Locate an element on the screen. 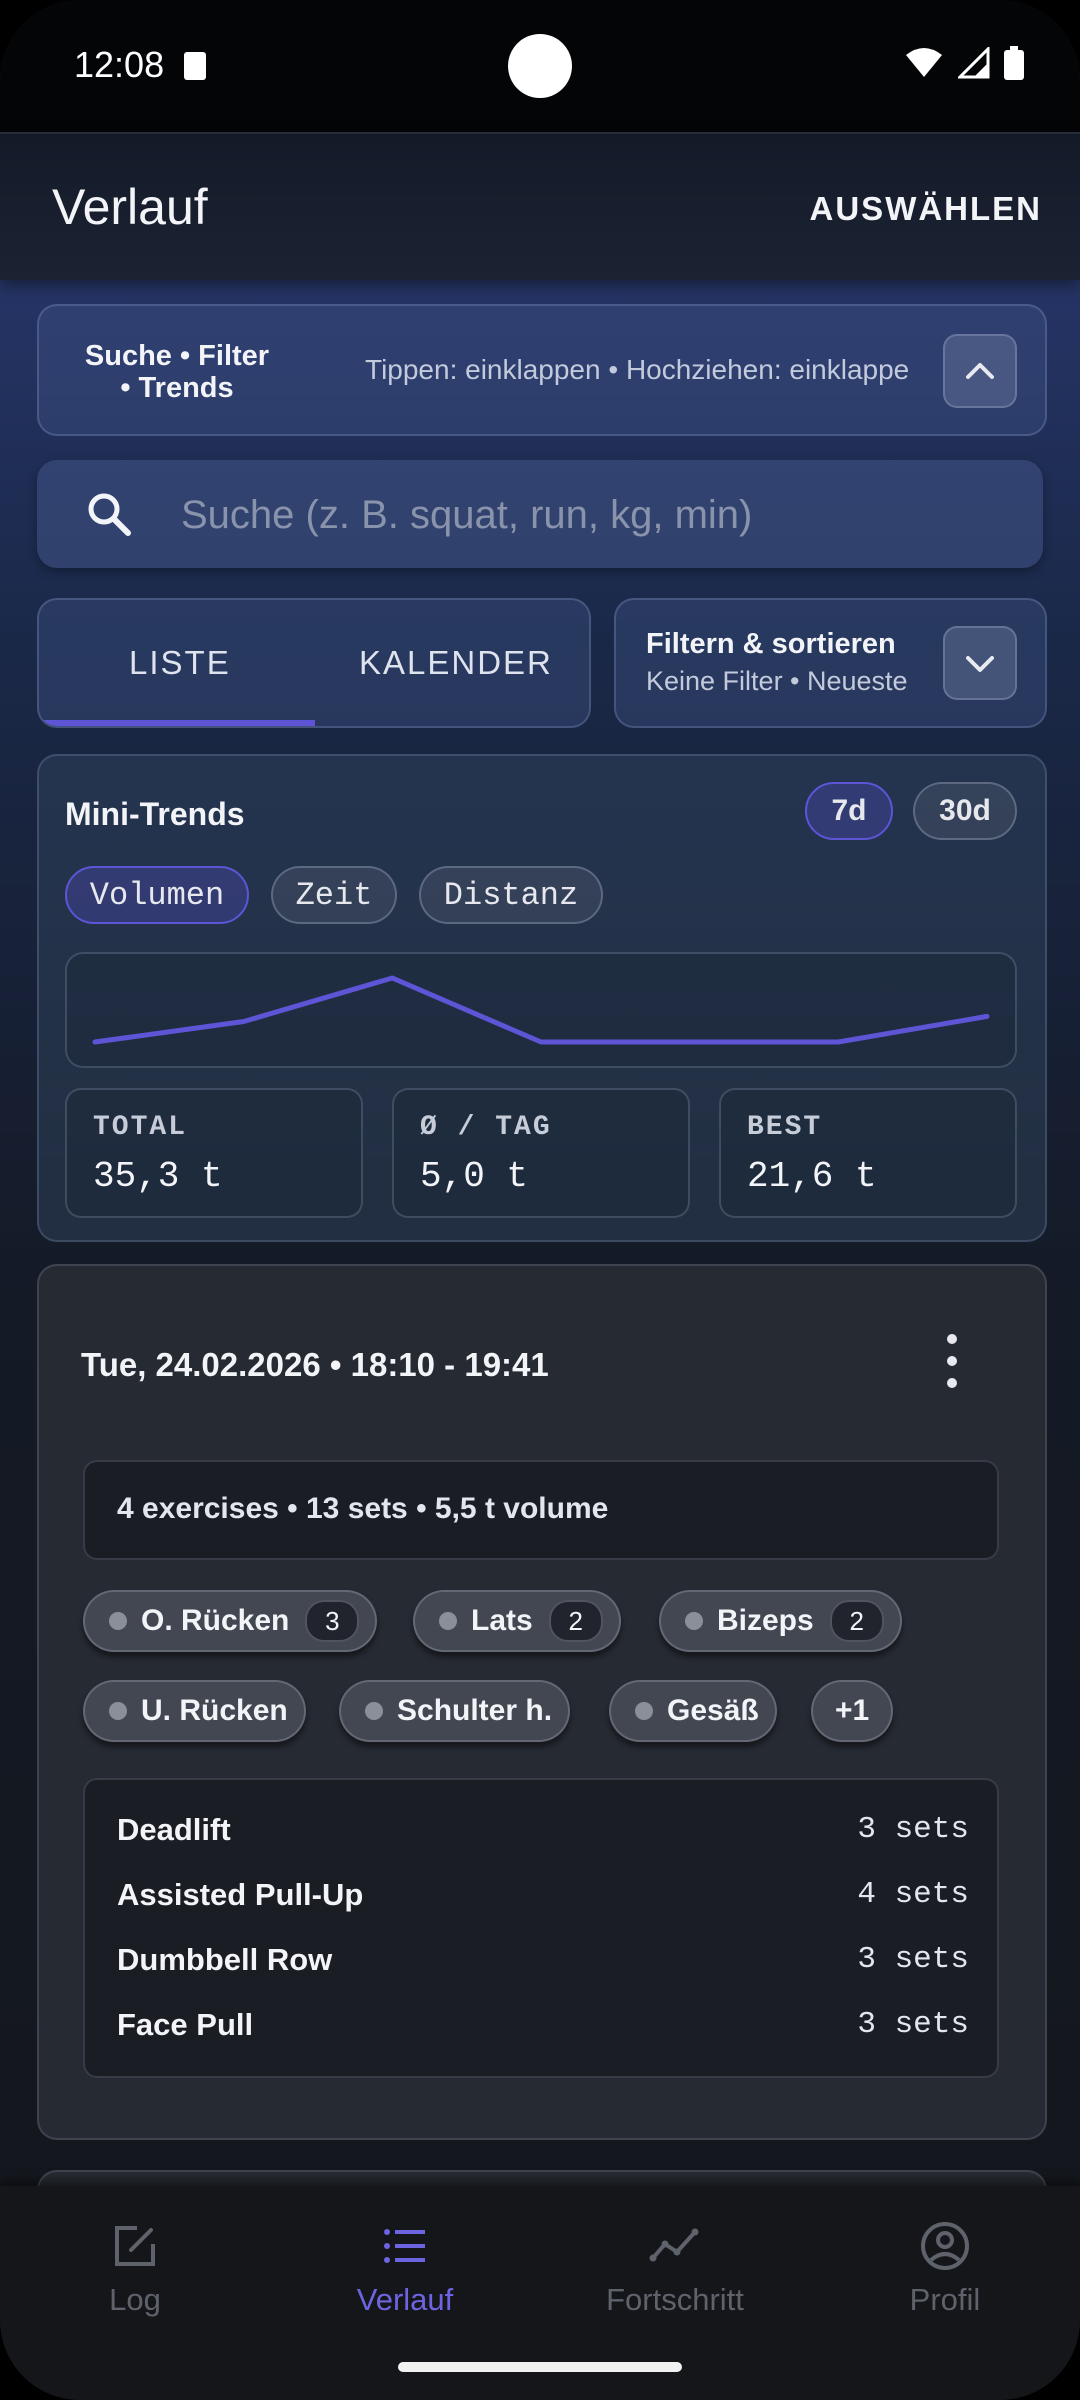  nav-progress-label: Fortschritt is located at coordinates (675, 2299).